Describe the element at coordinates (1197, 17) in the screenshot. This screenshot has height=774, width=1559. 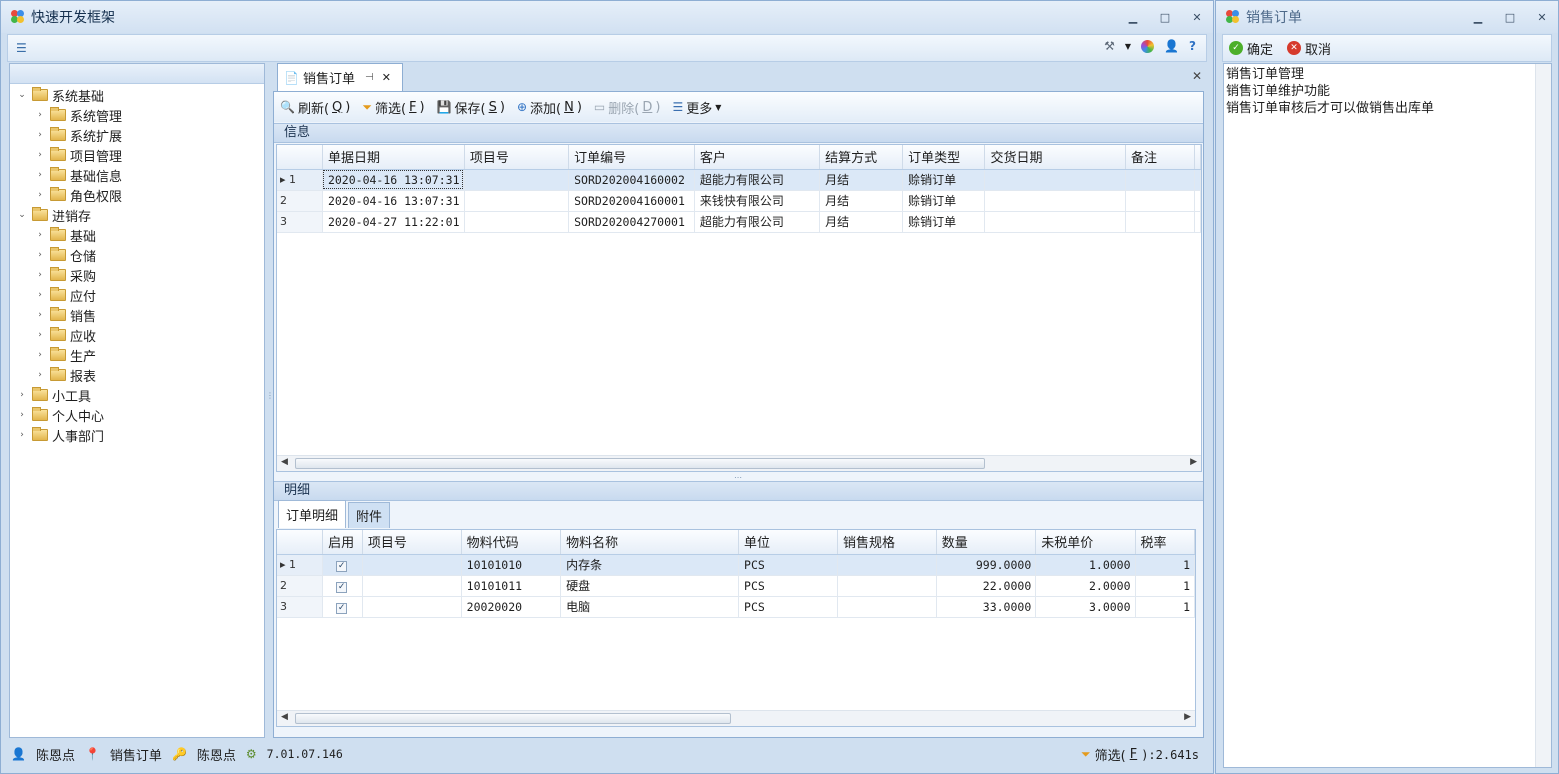
I see `close-icon: ✕` at that location.